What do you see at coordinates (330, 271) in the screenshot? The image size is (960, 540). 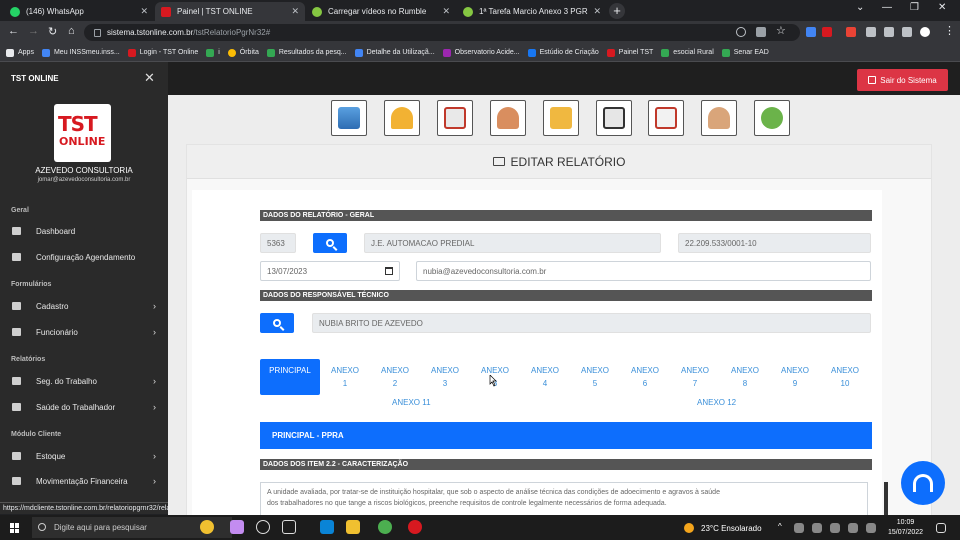 I see `date-field: 13/07/2023` at bounding box center [330, 271].